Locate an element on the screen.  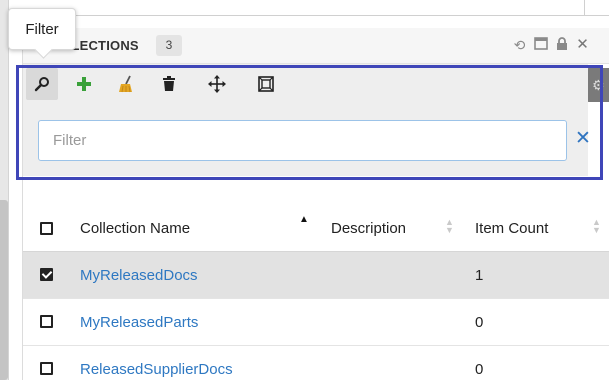
move-arrows-icon is located at coordinates (217, 84).